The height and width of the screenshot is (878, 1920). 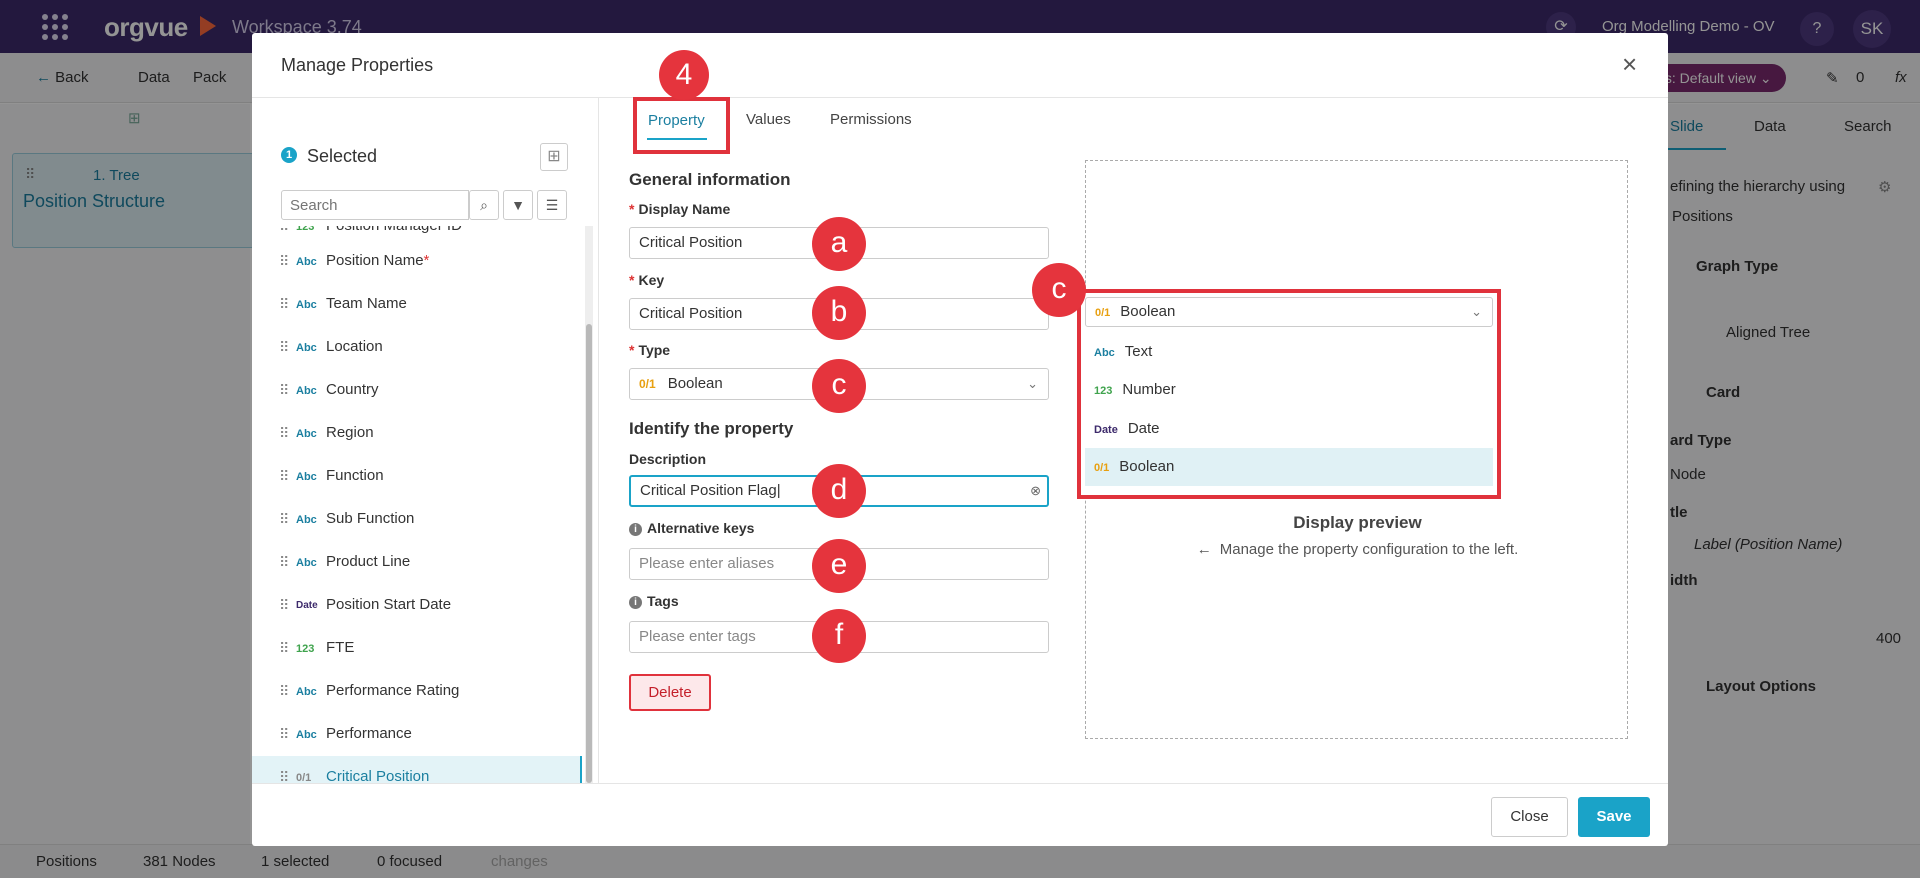 What do you see at coordinates (417, 734) in the screenshot?
I see `list-item: ⠿ Abc Performance` at bounding box center [417, 734].